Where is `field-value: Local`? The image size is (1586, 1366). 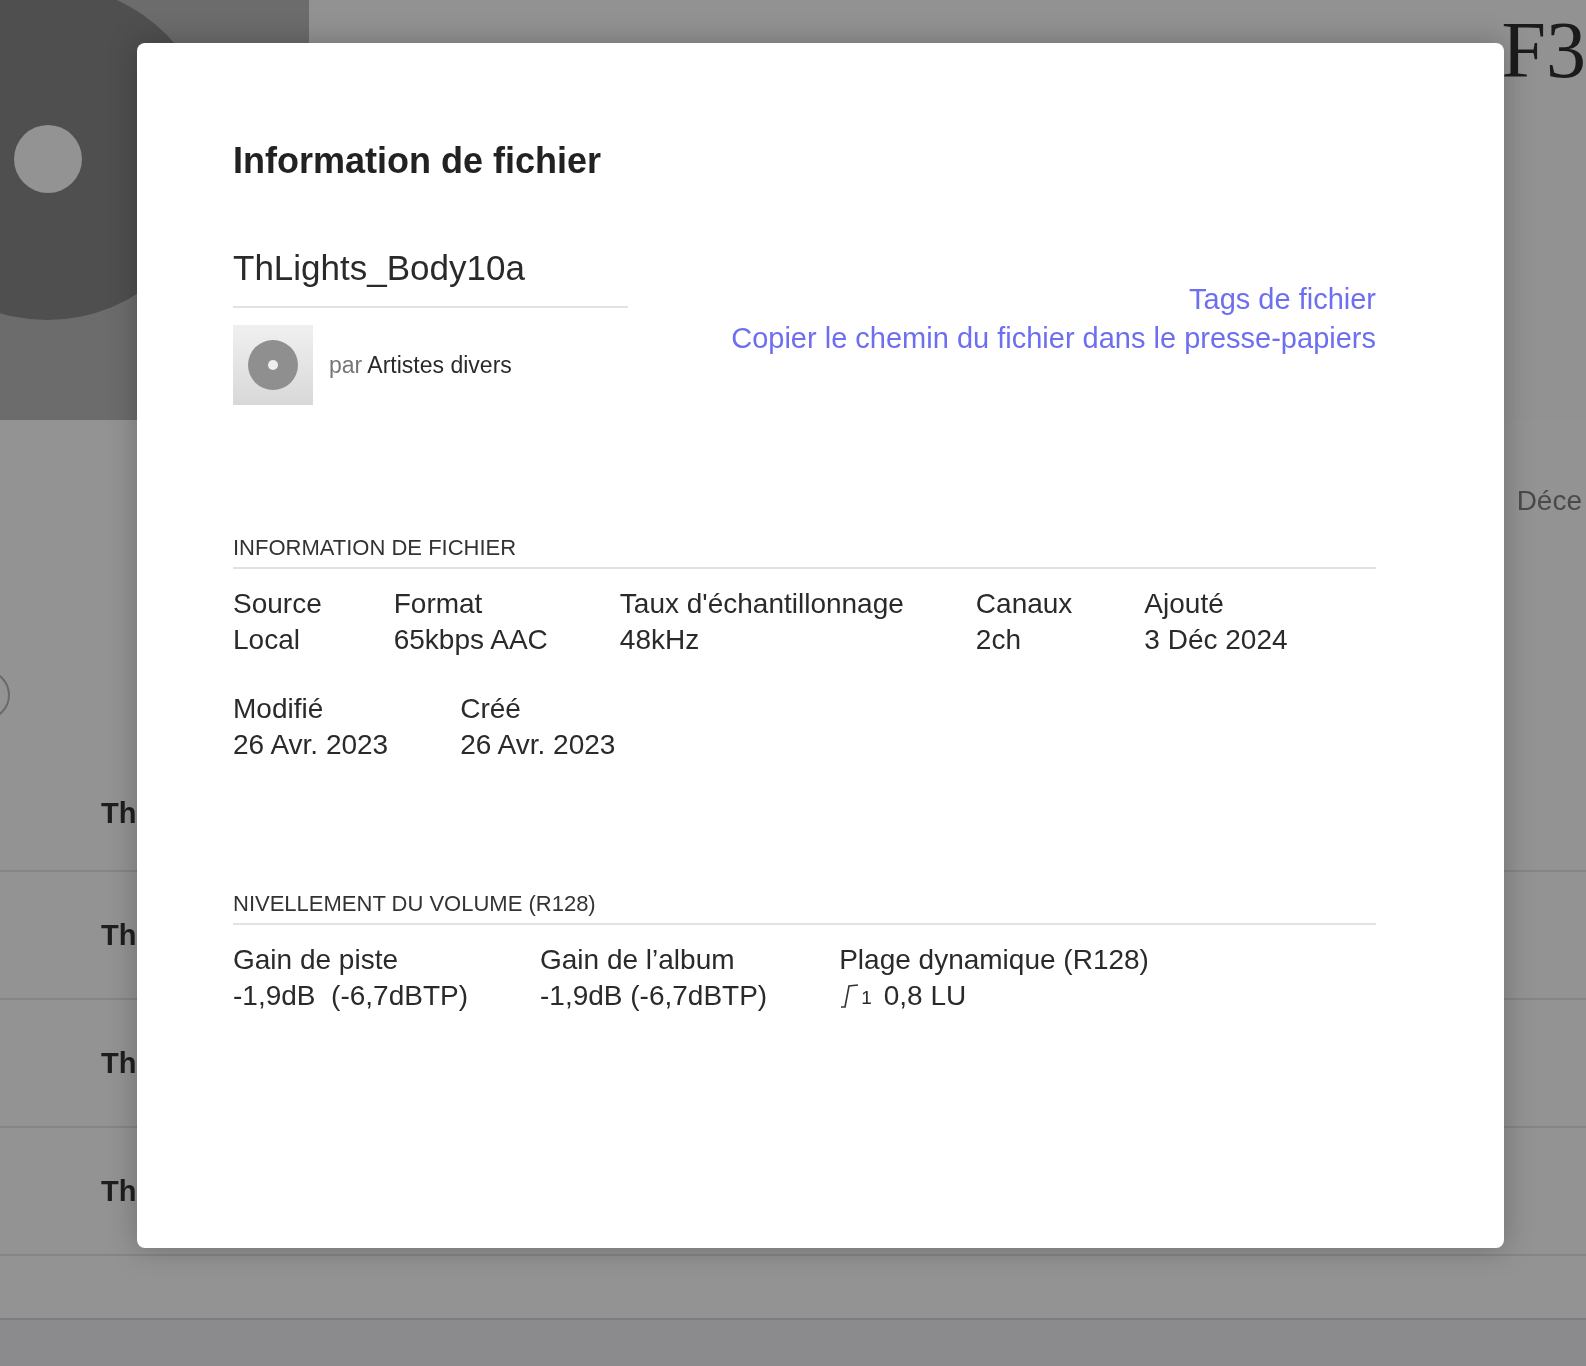
field-value: Local is located at coordinates (267, 640).